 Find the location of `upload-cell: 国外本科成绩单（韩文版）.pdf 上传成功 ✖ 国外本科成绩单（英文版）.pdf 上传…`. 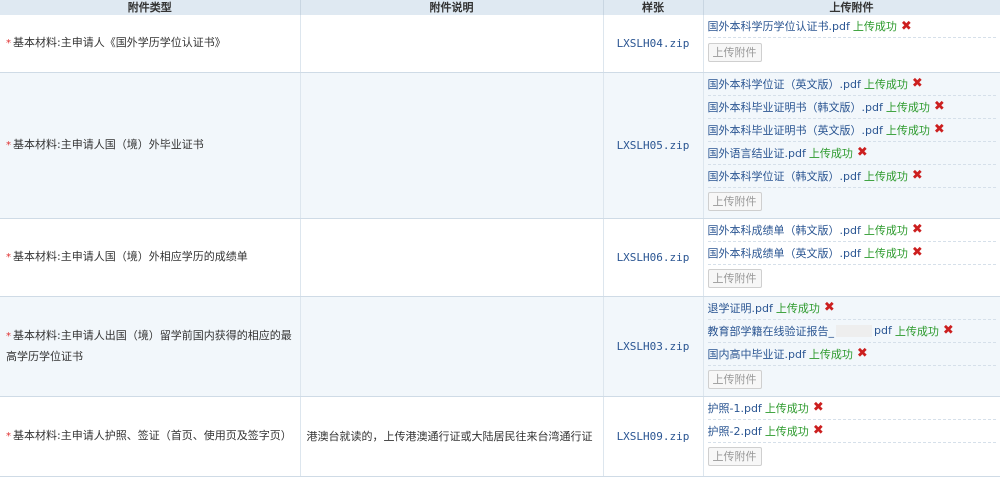

upload-cell: 国外本科成绩单（韩文版）.pdf 上传成功 ✖ 国外本科成绩单（英文版）.pdf 上传… is located at coordinates (851, 257).